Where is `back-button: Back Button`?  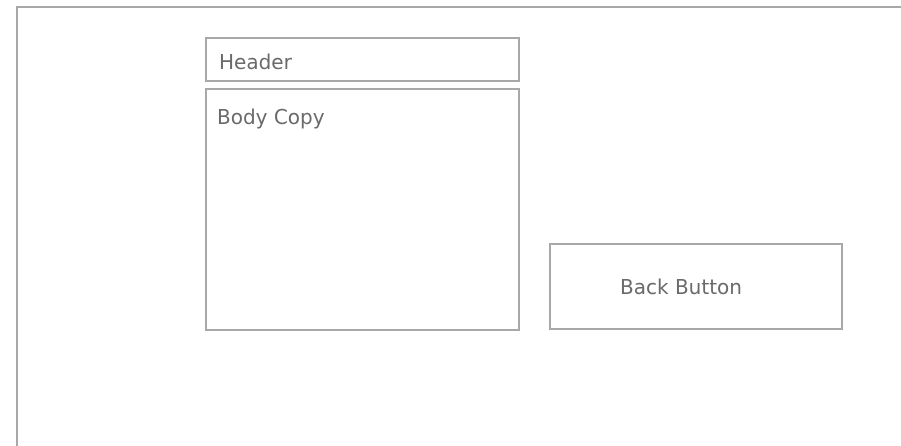 back-button: Back Button is located at coordinates (696, 286).